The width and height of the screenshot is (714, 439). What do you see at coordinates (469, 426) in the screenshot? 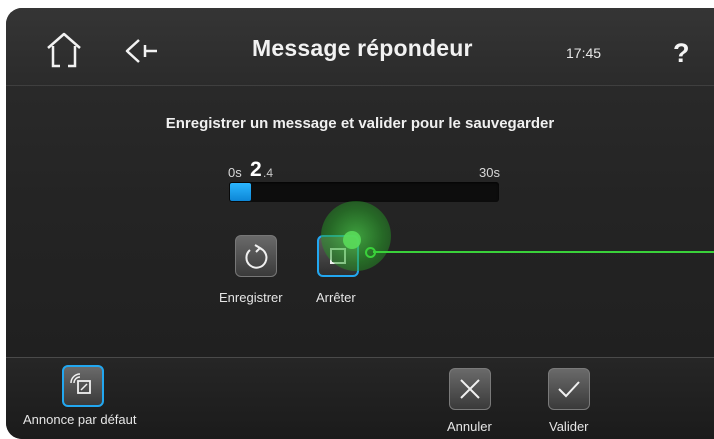
I see `cancel-label: Annuler` at bounding box center [469, 426].